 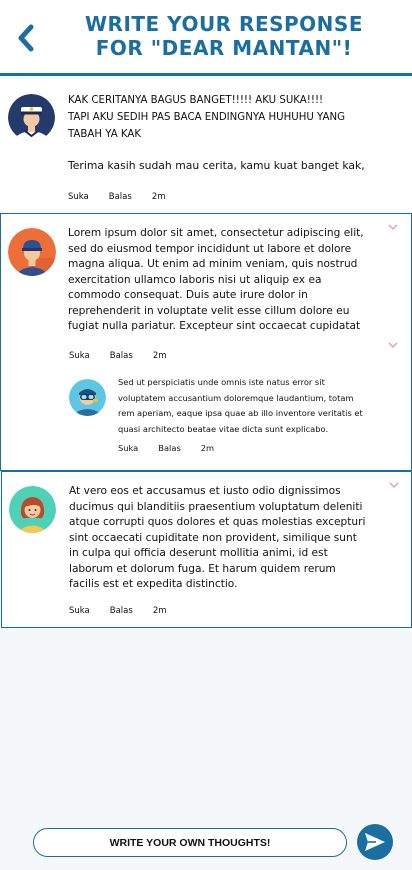 I want to click on back-button, so click(x=26, y=38).